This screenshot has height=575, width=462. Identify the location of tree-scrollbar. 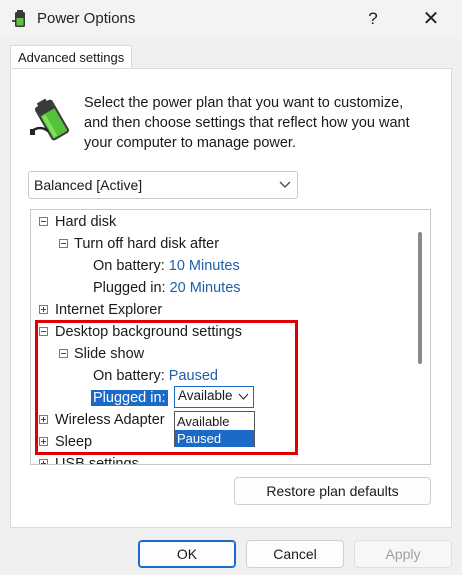
(420, 298).